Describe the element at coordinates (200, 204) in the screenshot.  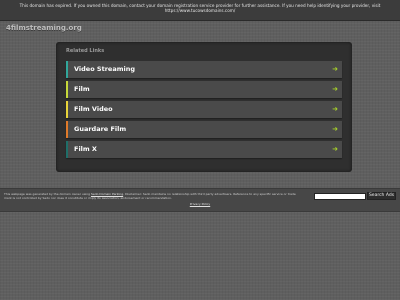
I see `privacy-policy-link: Privacy Policy` at that location.